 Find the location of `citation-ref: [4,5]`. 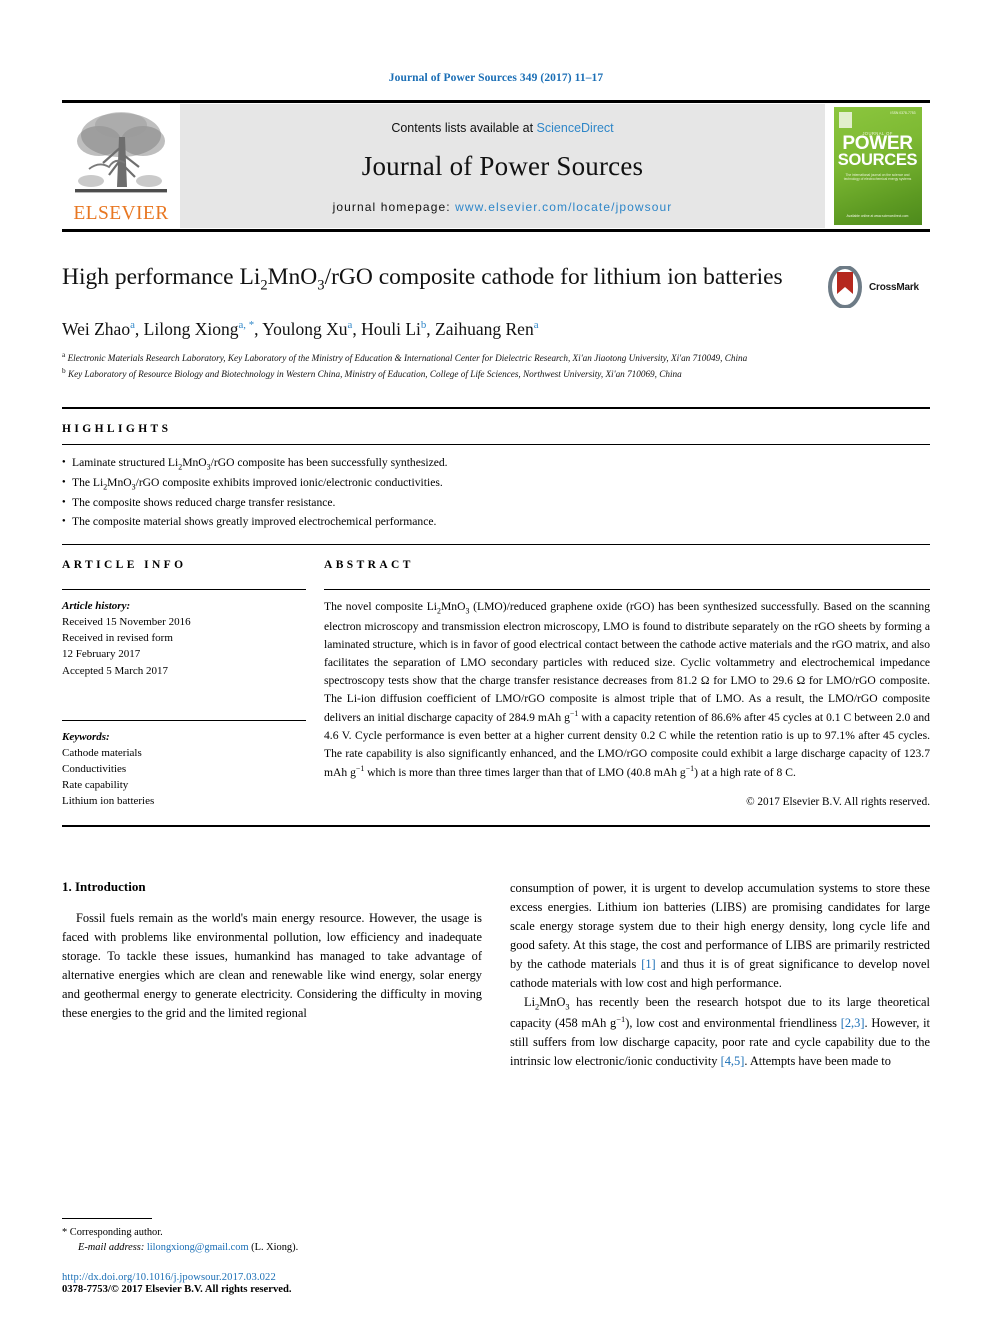

citation-ref: [4,5] is located at coordinates (733, 1061).